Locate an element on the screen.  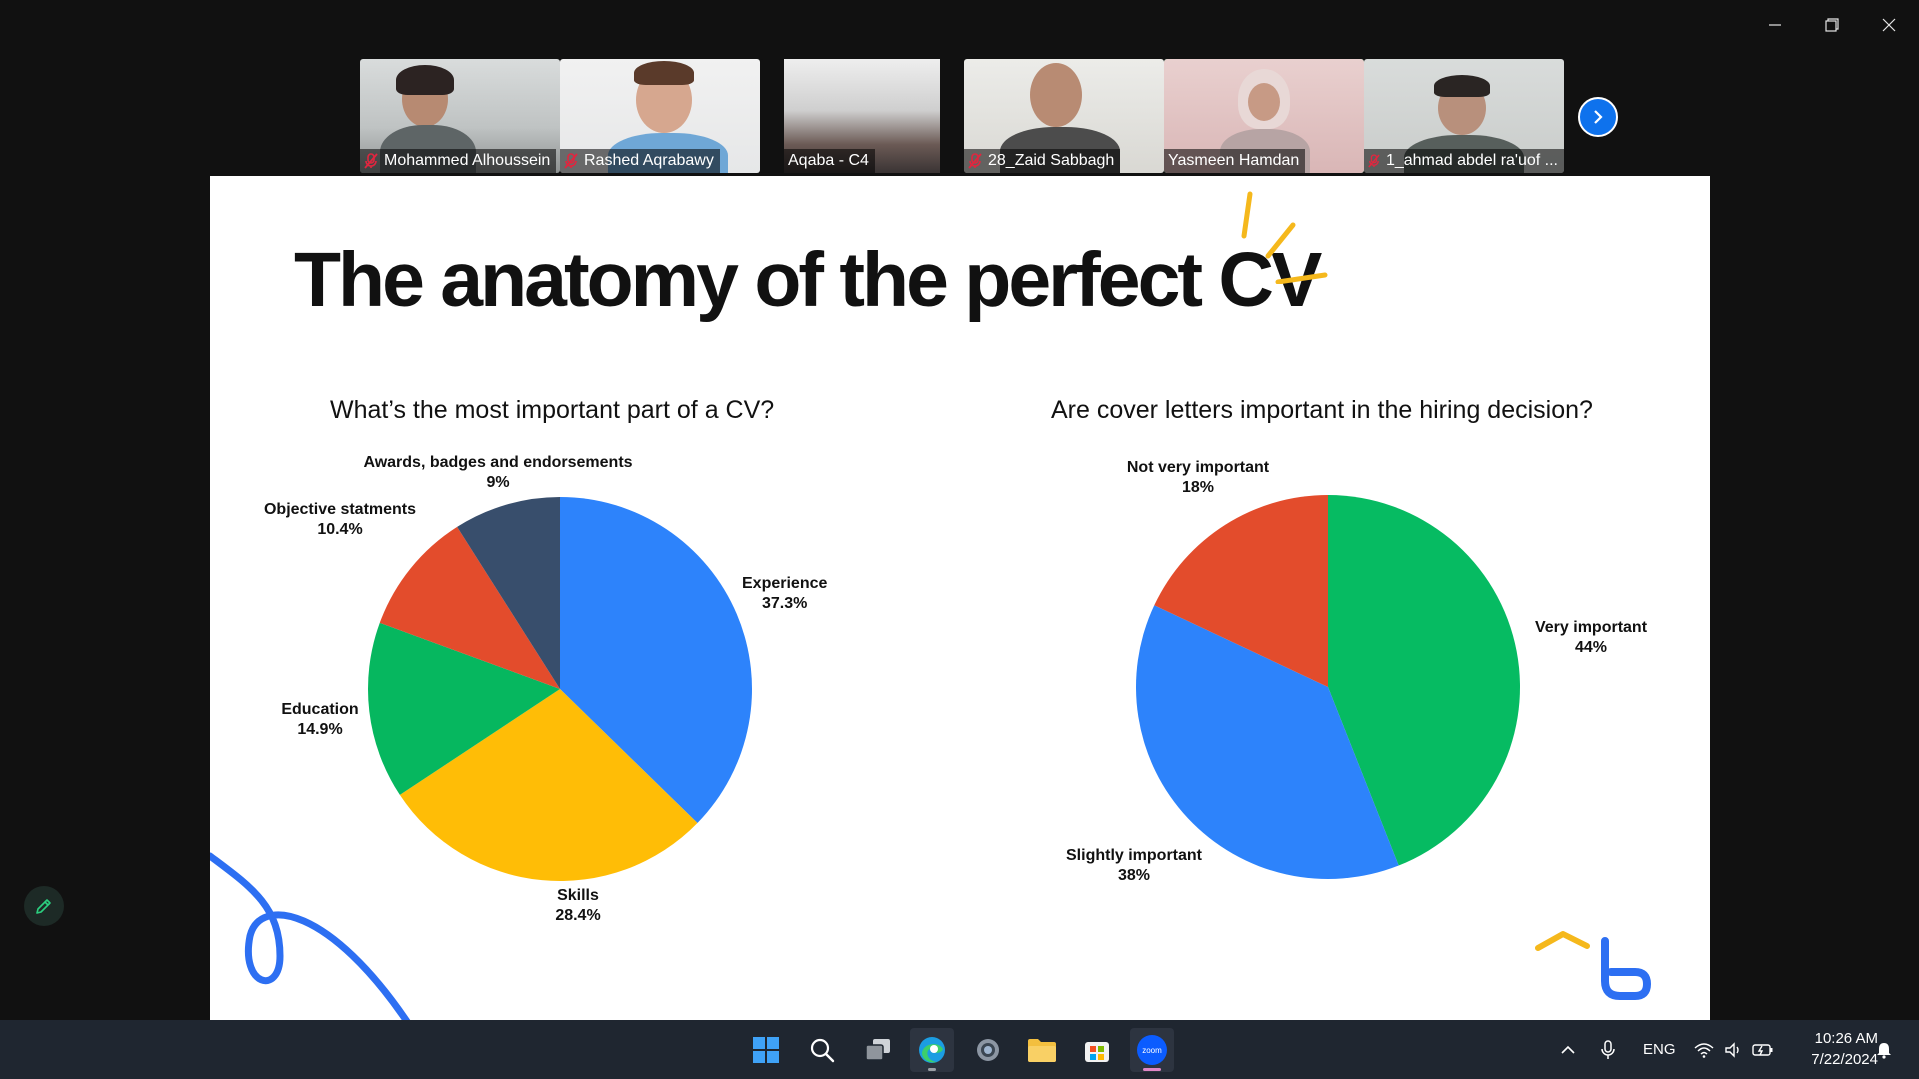
minimize-icon is located at coordinates (1775, 25).